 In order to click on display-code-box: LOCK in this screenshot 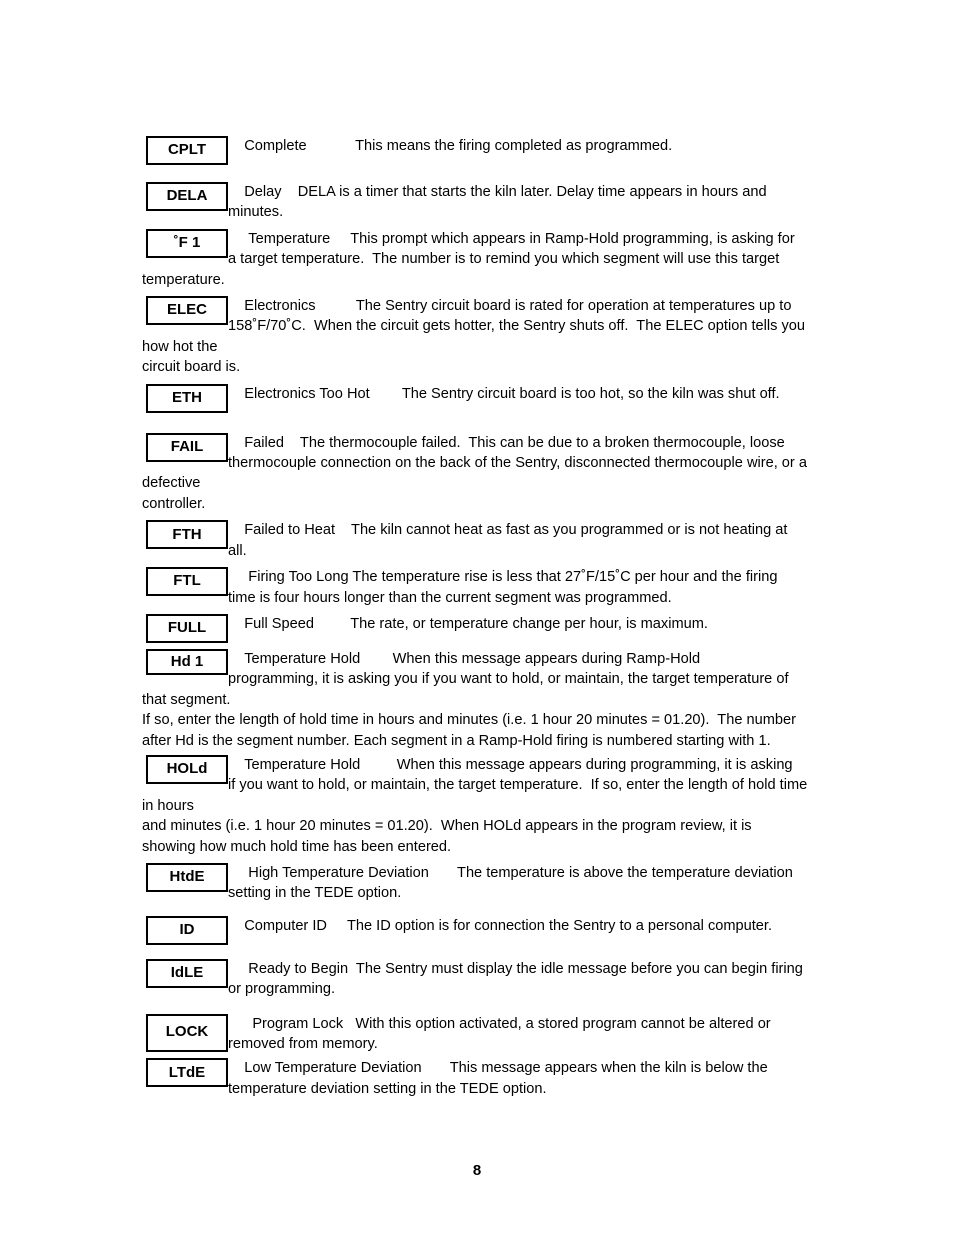, I will do `click(187, 1032)`.